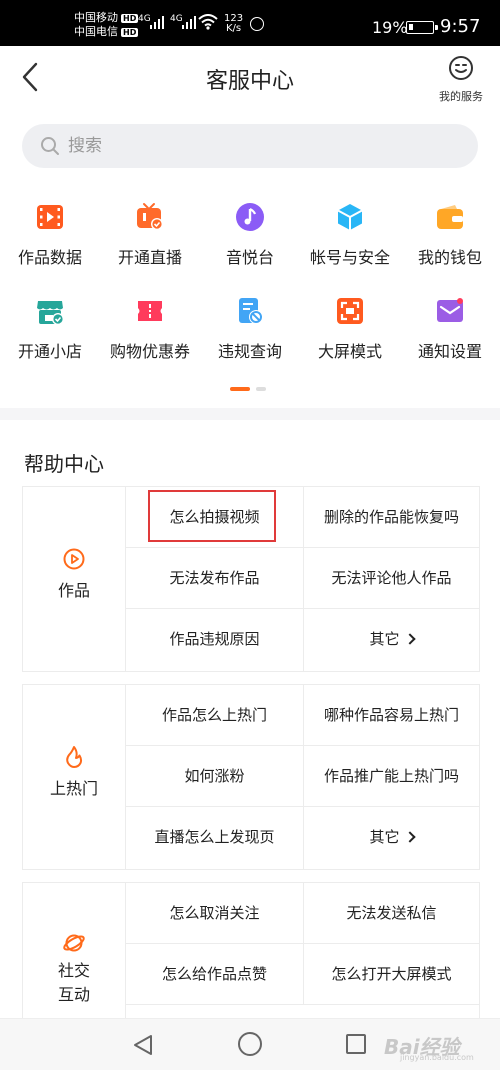  I want to click on search-bar, so click(250, 146).